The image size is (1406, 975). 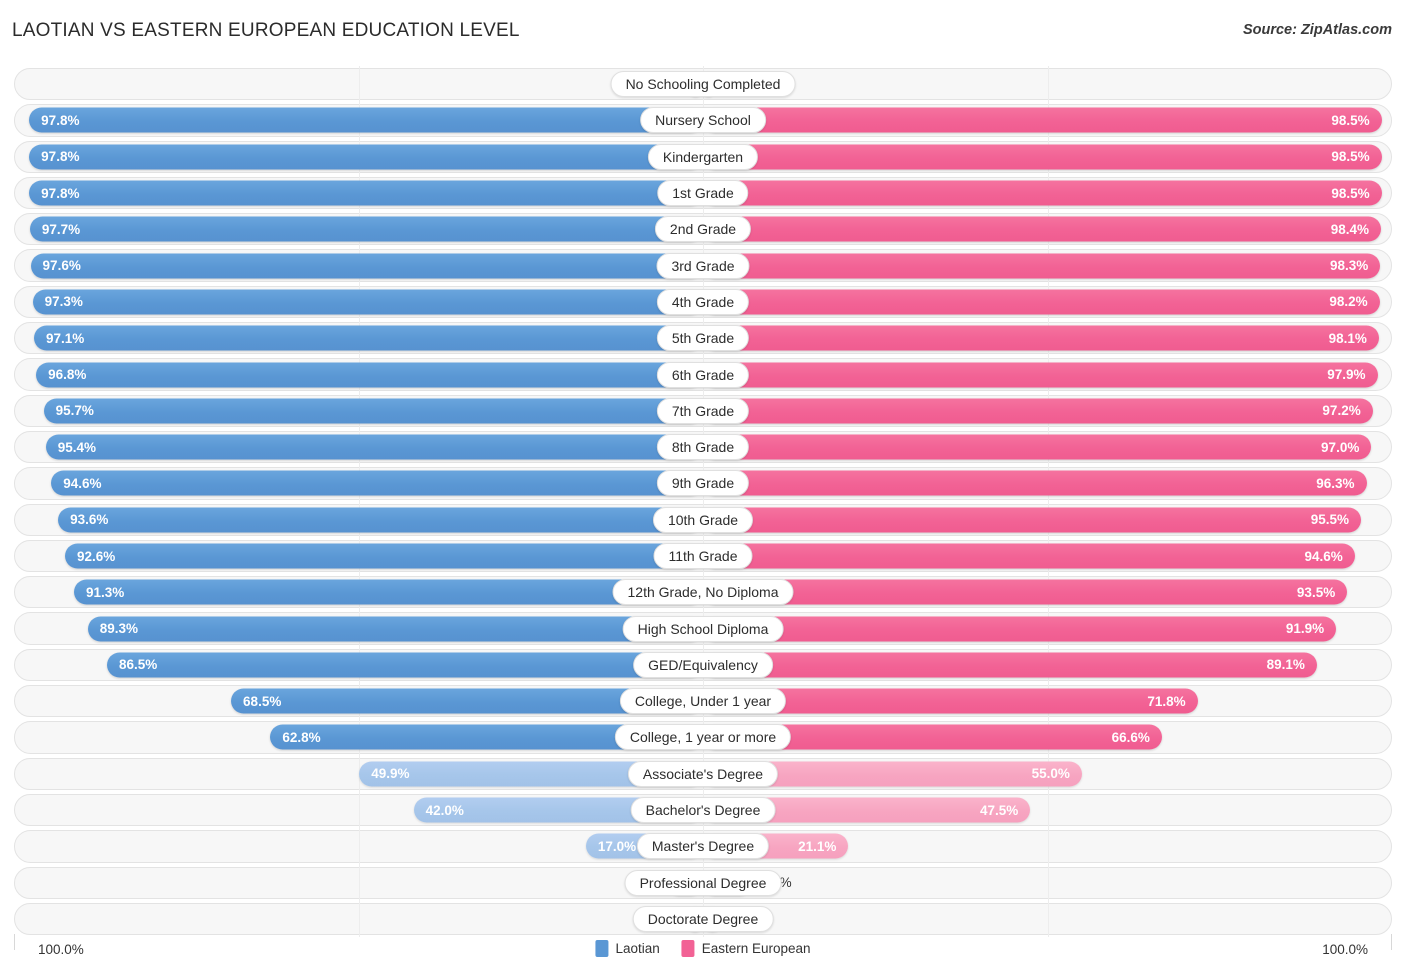 I want to click on bar-value-right: 55.0%, so click(x=1050, y=774).